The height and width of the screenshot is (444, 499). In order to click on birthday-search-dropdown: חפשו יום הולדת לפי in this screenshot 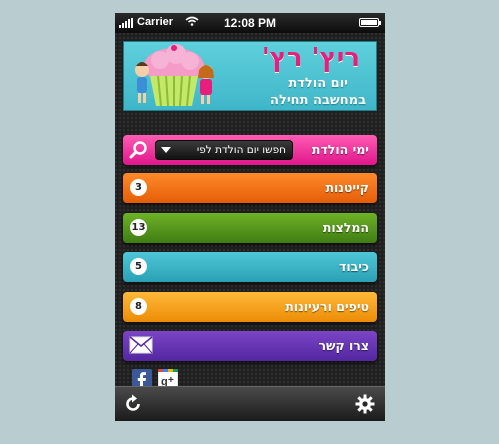, I will do `click(224, 150)`.